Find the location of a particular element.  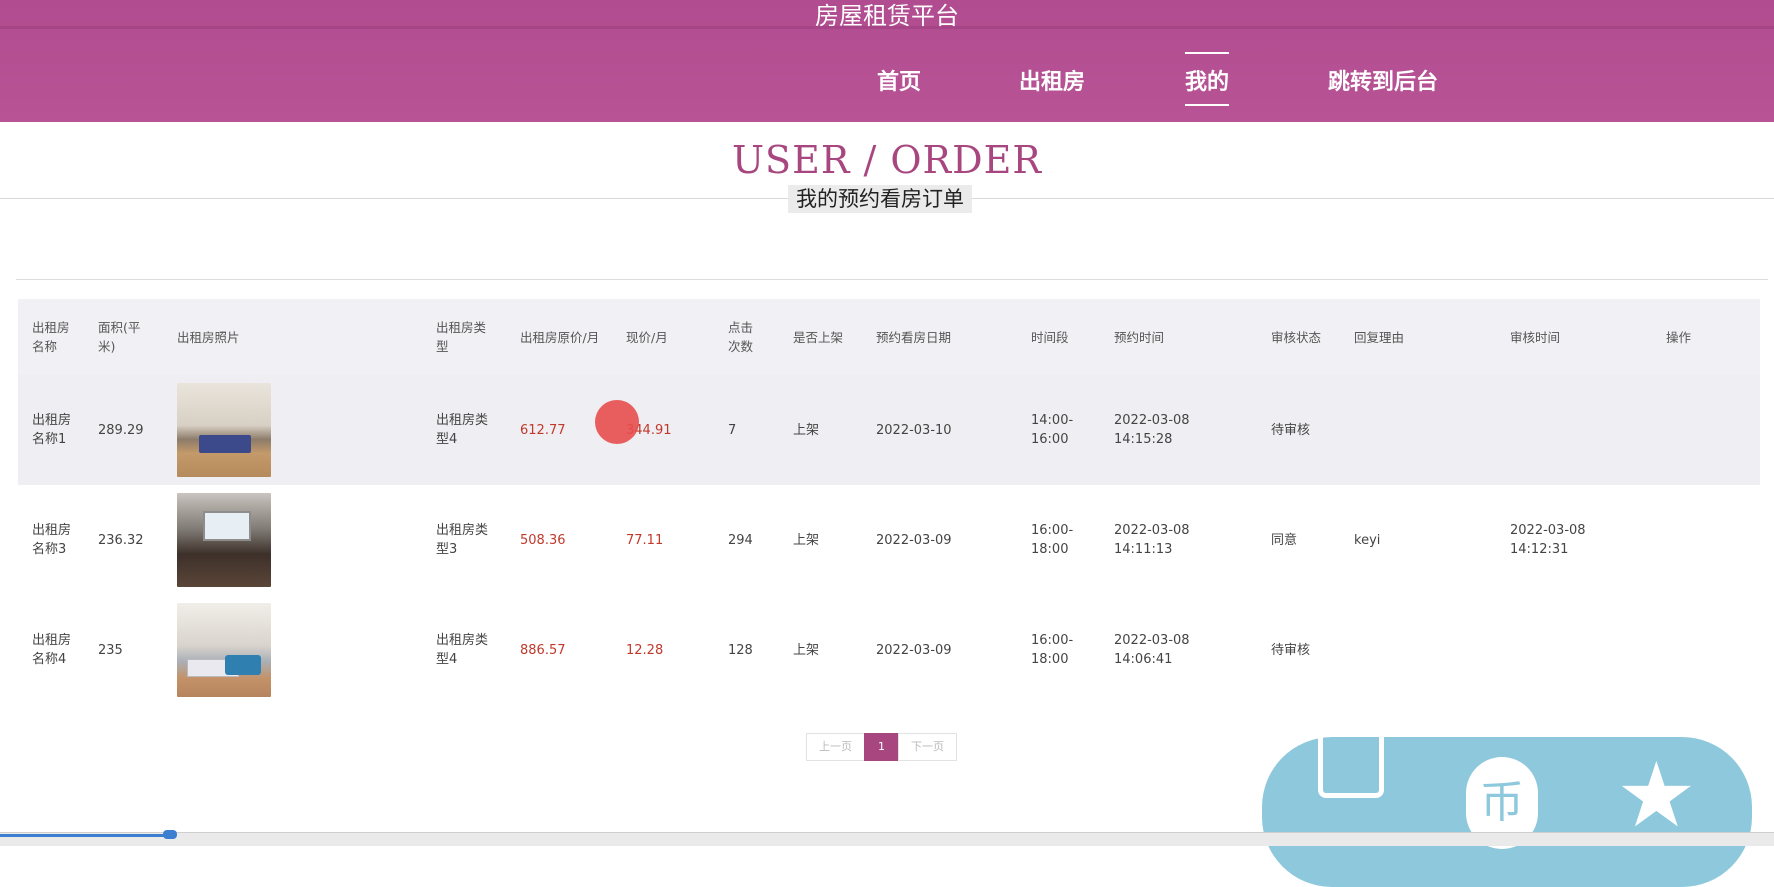

next-page-button: 下一页 is located at coordinates (927, 747).